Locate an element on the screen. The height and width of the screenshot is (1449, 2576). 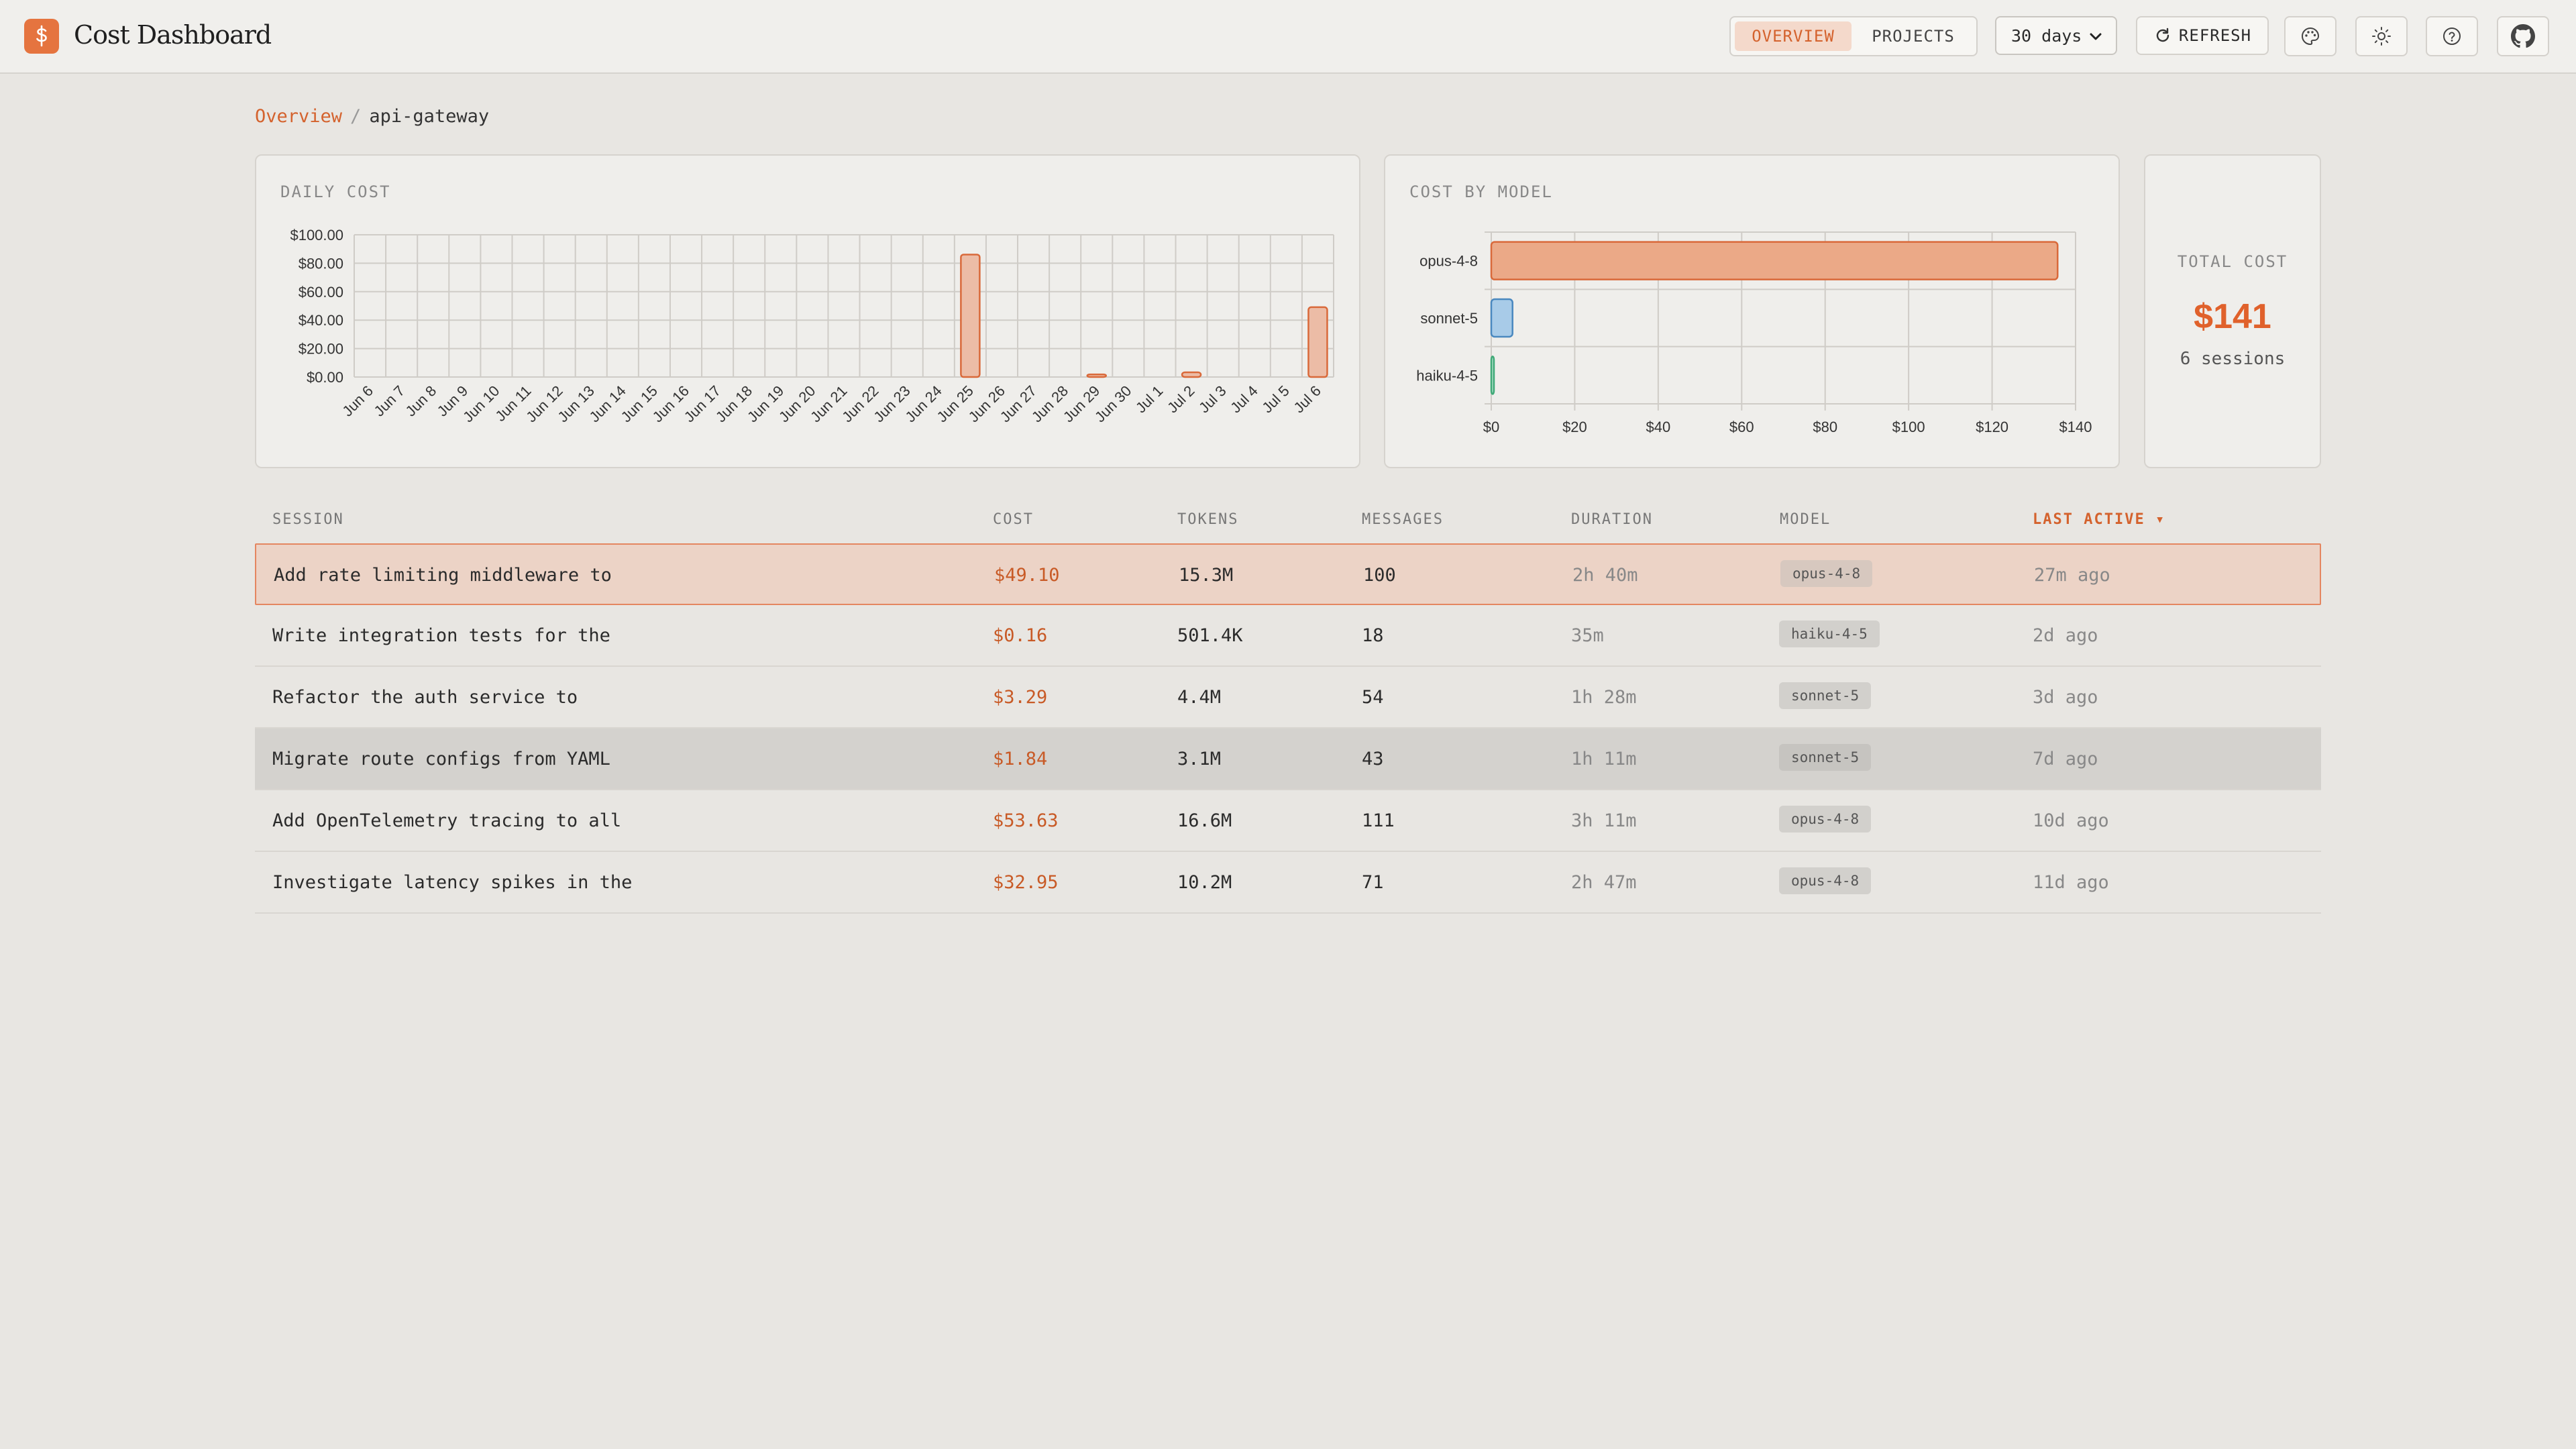
x-tick-label: $20 is located at coordinates (1574, 427).